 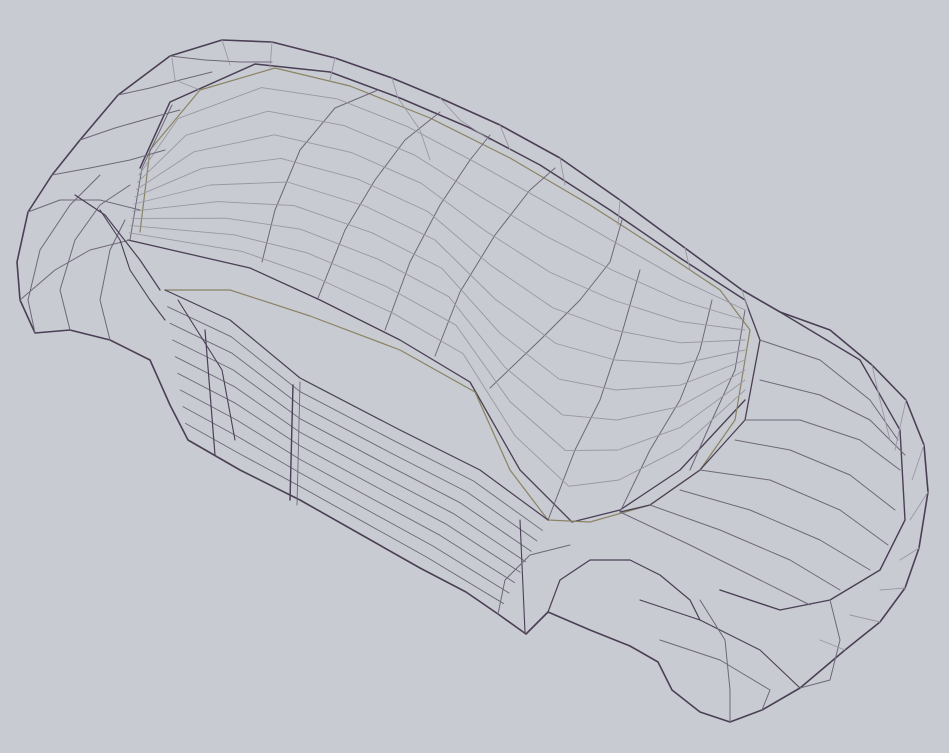 What do you see at coordinates (210, 392) in the screenshot?
I see `door-seam-rear` at bounding box center [210, 392].